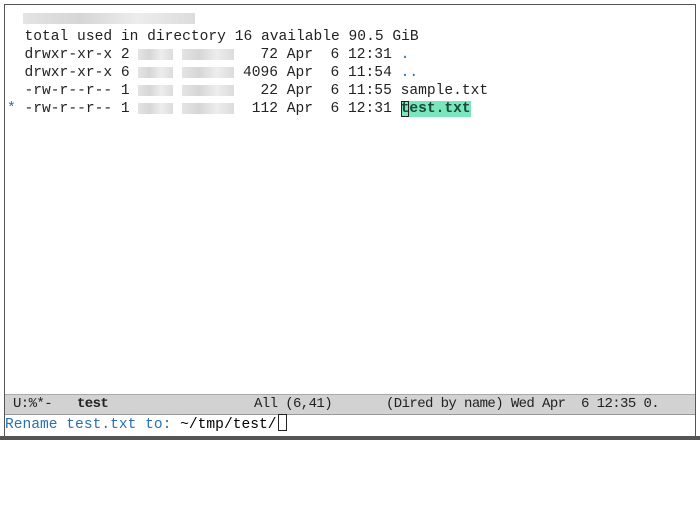 This screenshot has height=509, width=700. Describe the element at coordinates (239, 109) in the screenshot. I see `dired-entry-marked: * -rw-r--r-- 1 112 Apr 6 12:31 test.txt` at that location.